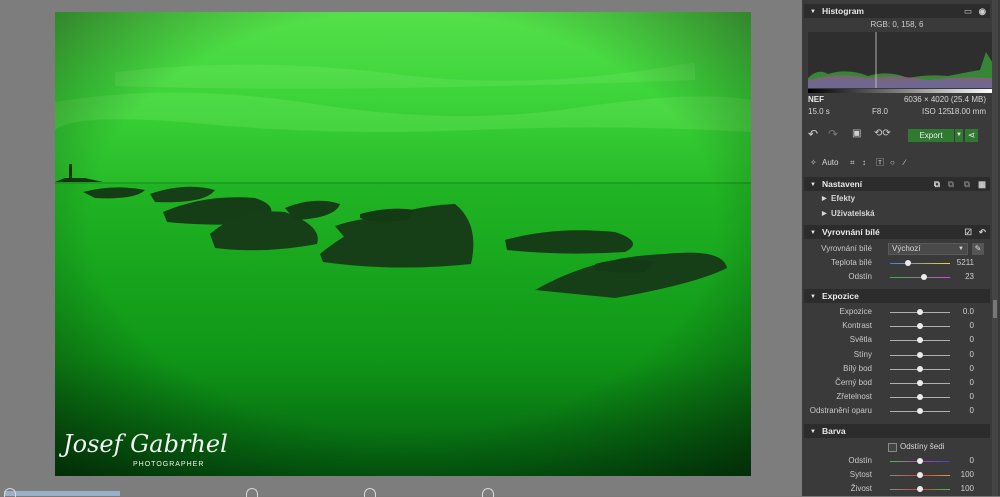  What do you see at coordinates (897, 232) in the screenshot?
I see `vyrovnani-header: ▼ Vyrovnání bílé ☑ ↶` at bounding box center [897, 232].